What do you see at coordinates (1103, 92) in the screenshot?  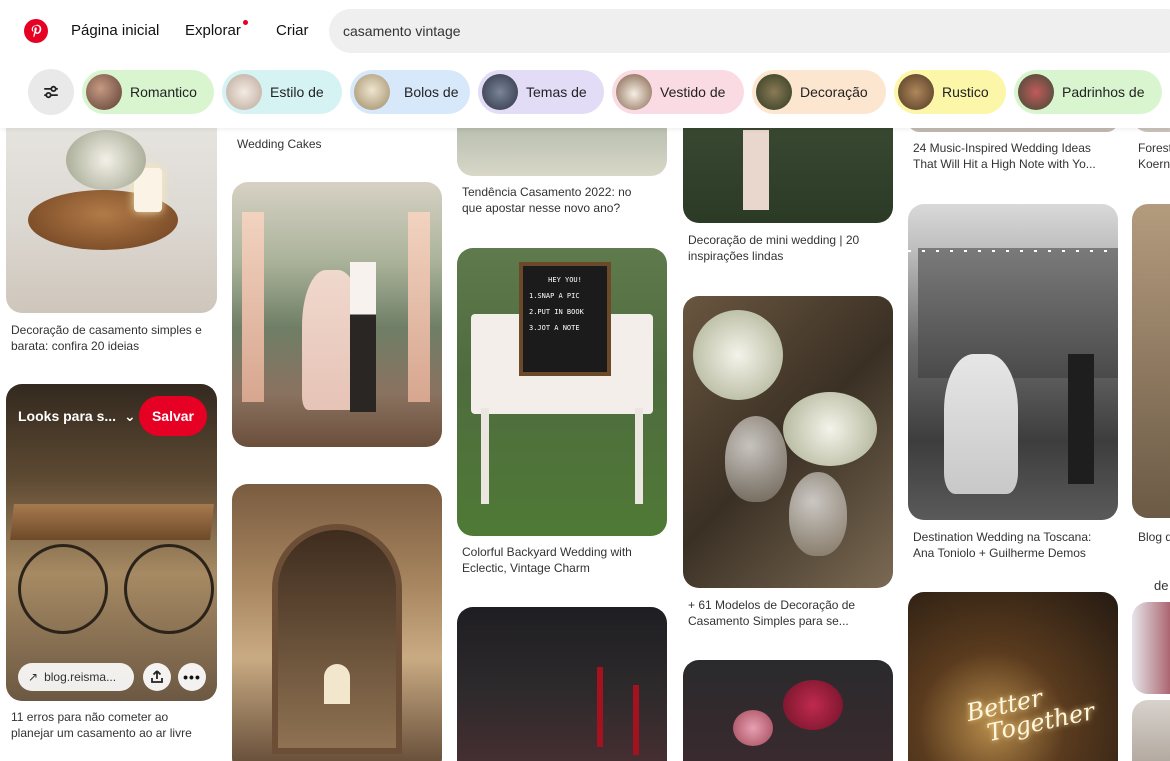 I see `chip-label: Padrinhos de` at bounding box center [1103, 92].